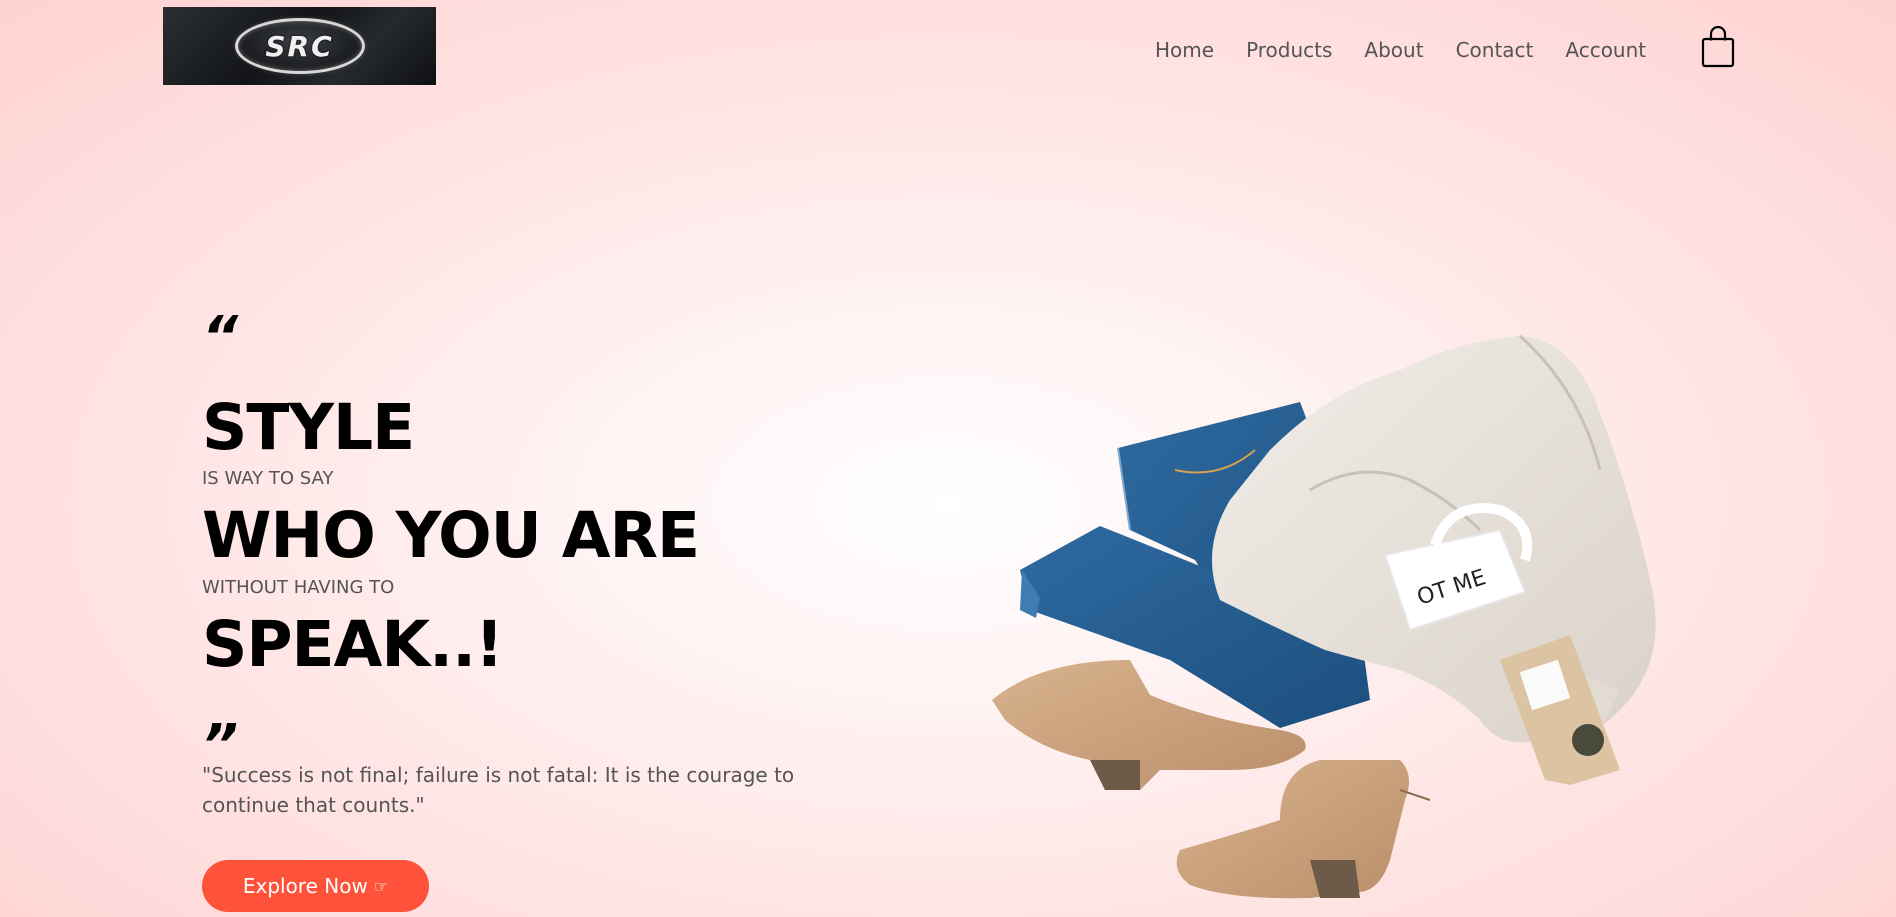 The height and width of the screenshot is (917, 1896). Describe the element at coordinates (1289, 50) in the screenshot. I see `nav-products-link: Products` at that location.